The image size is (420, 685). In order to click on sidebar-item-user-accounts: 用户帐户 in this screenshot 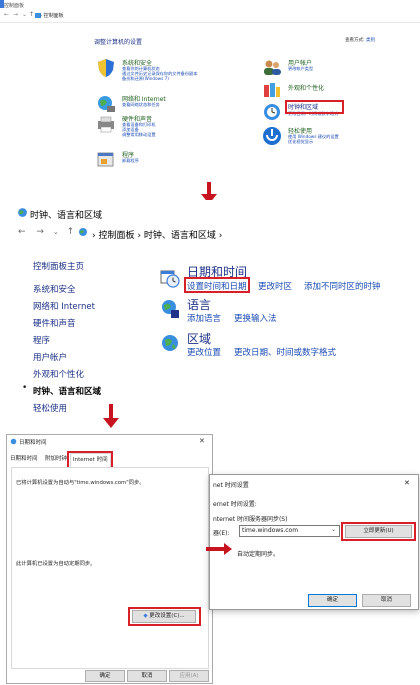, I will do `click(50, 357)`.